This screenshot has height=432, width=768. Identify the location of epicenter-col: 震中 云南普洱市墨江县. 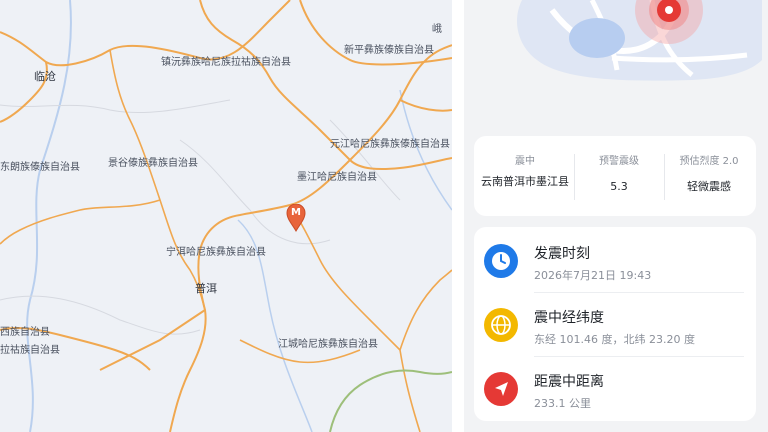
(525, 176).